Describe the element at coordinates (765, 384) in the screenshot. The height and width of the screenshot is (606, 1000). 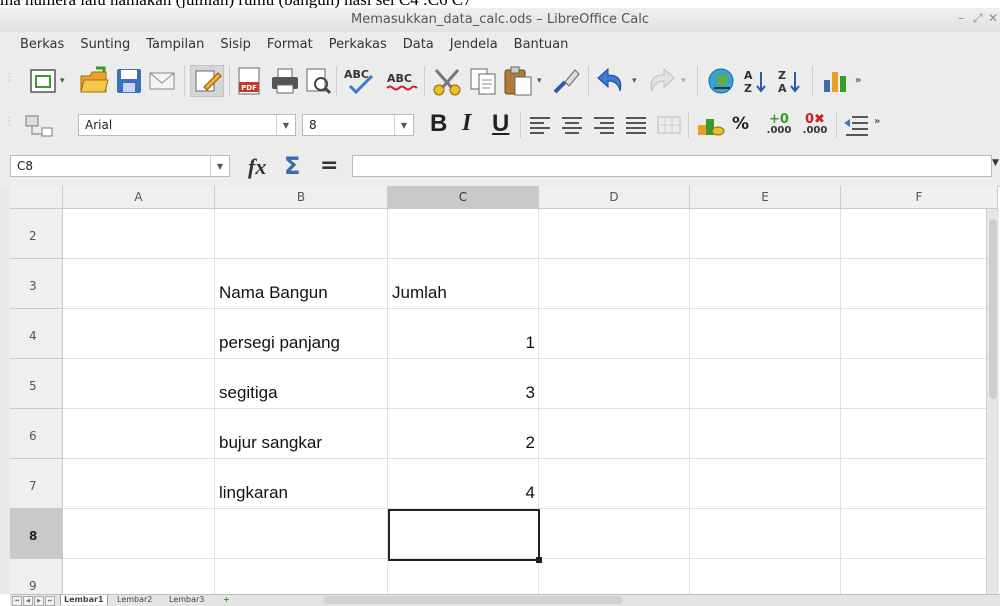
I see `cell-e5` at that location.